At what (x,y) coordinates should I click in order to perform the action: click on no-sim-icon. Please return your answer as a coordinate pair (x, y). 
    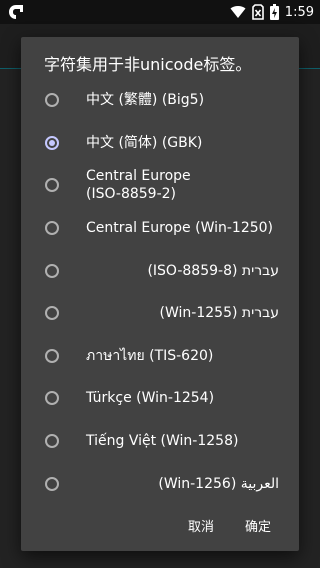
    Looking at the image, I should click on (257, 12).